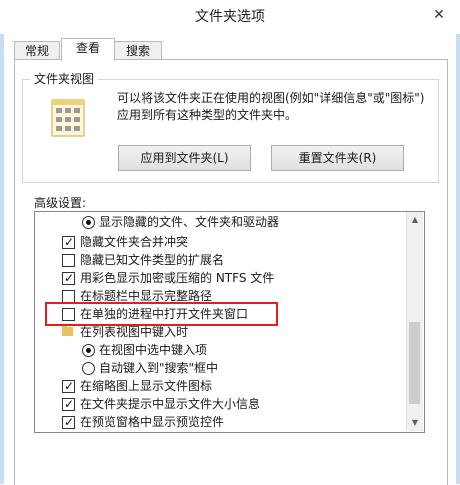 The image size is (460, 485). I want to click on list-item-label: 用彩色显示加密或压缩的 NTFS 文件, so click(177, 278).